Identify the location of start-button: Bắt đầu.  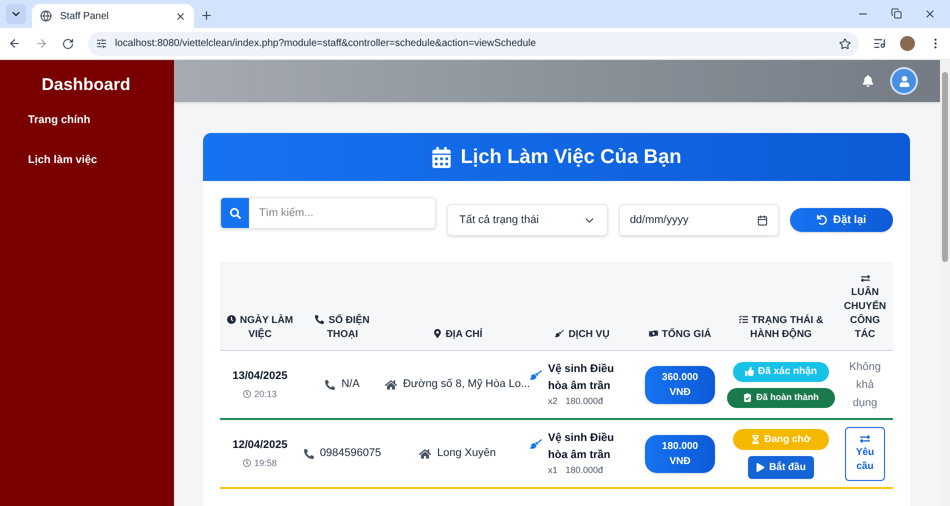
(781, 467).